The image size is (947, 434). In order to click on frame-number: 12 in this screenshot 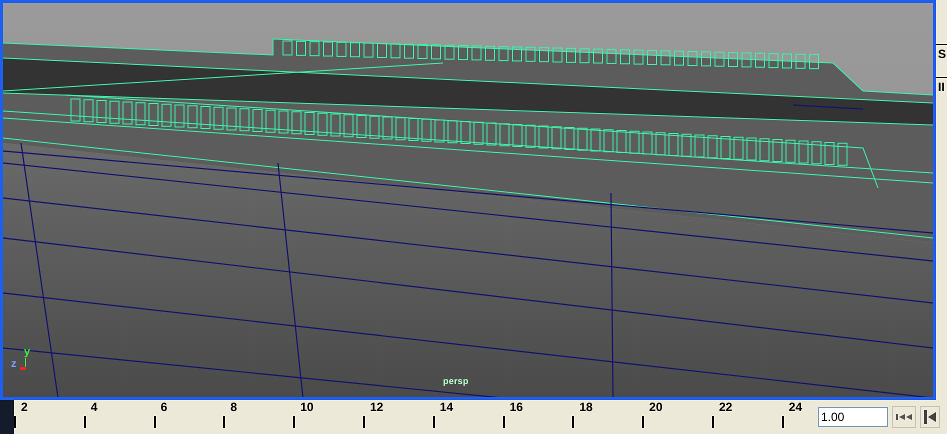, I will do `click(377, 407)`.